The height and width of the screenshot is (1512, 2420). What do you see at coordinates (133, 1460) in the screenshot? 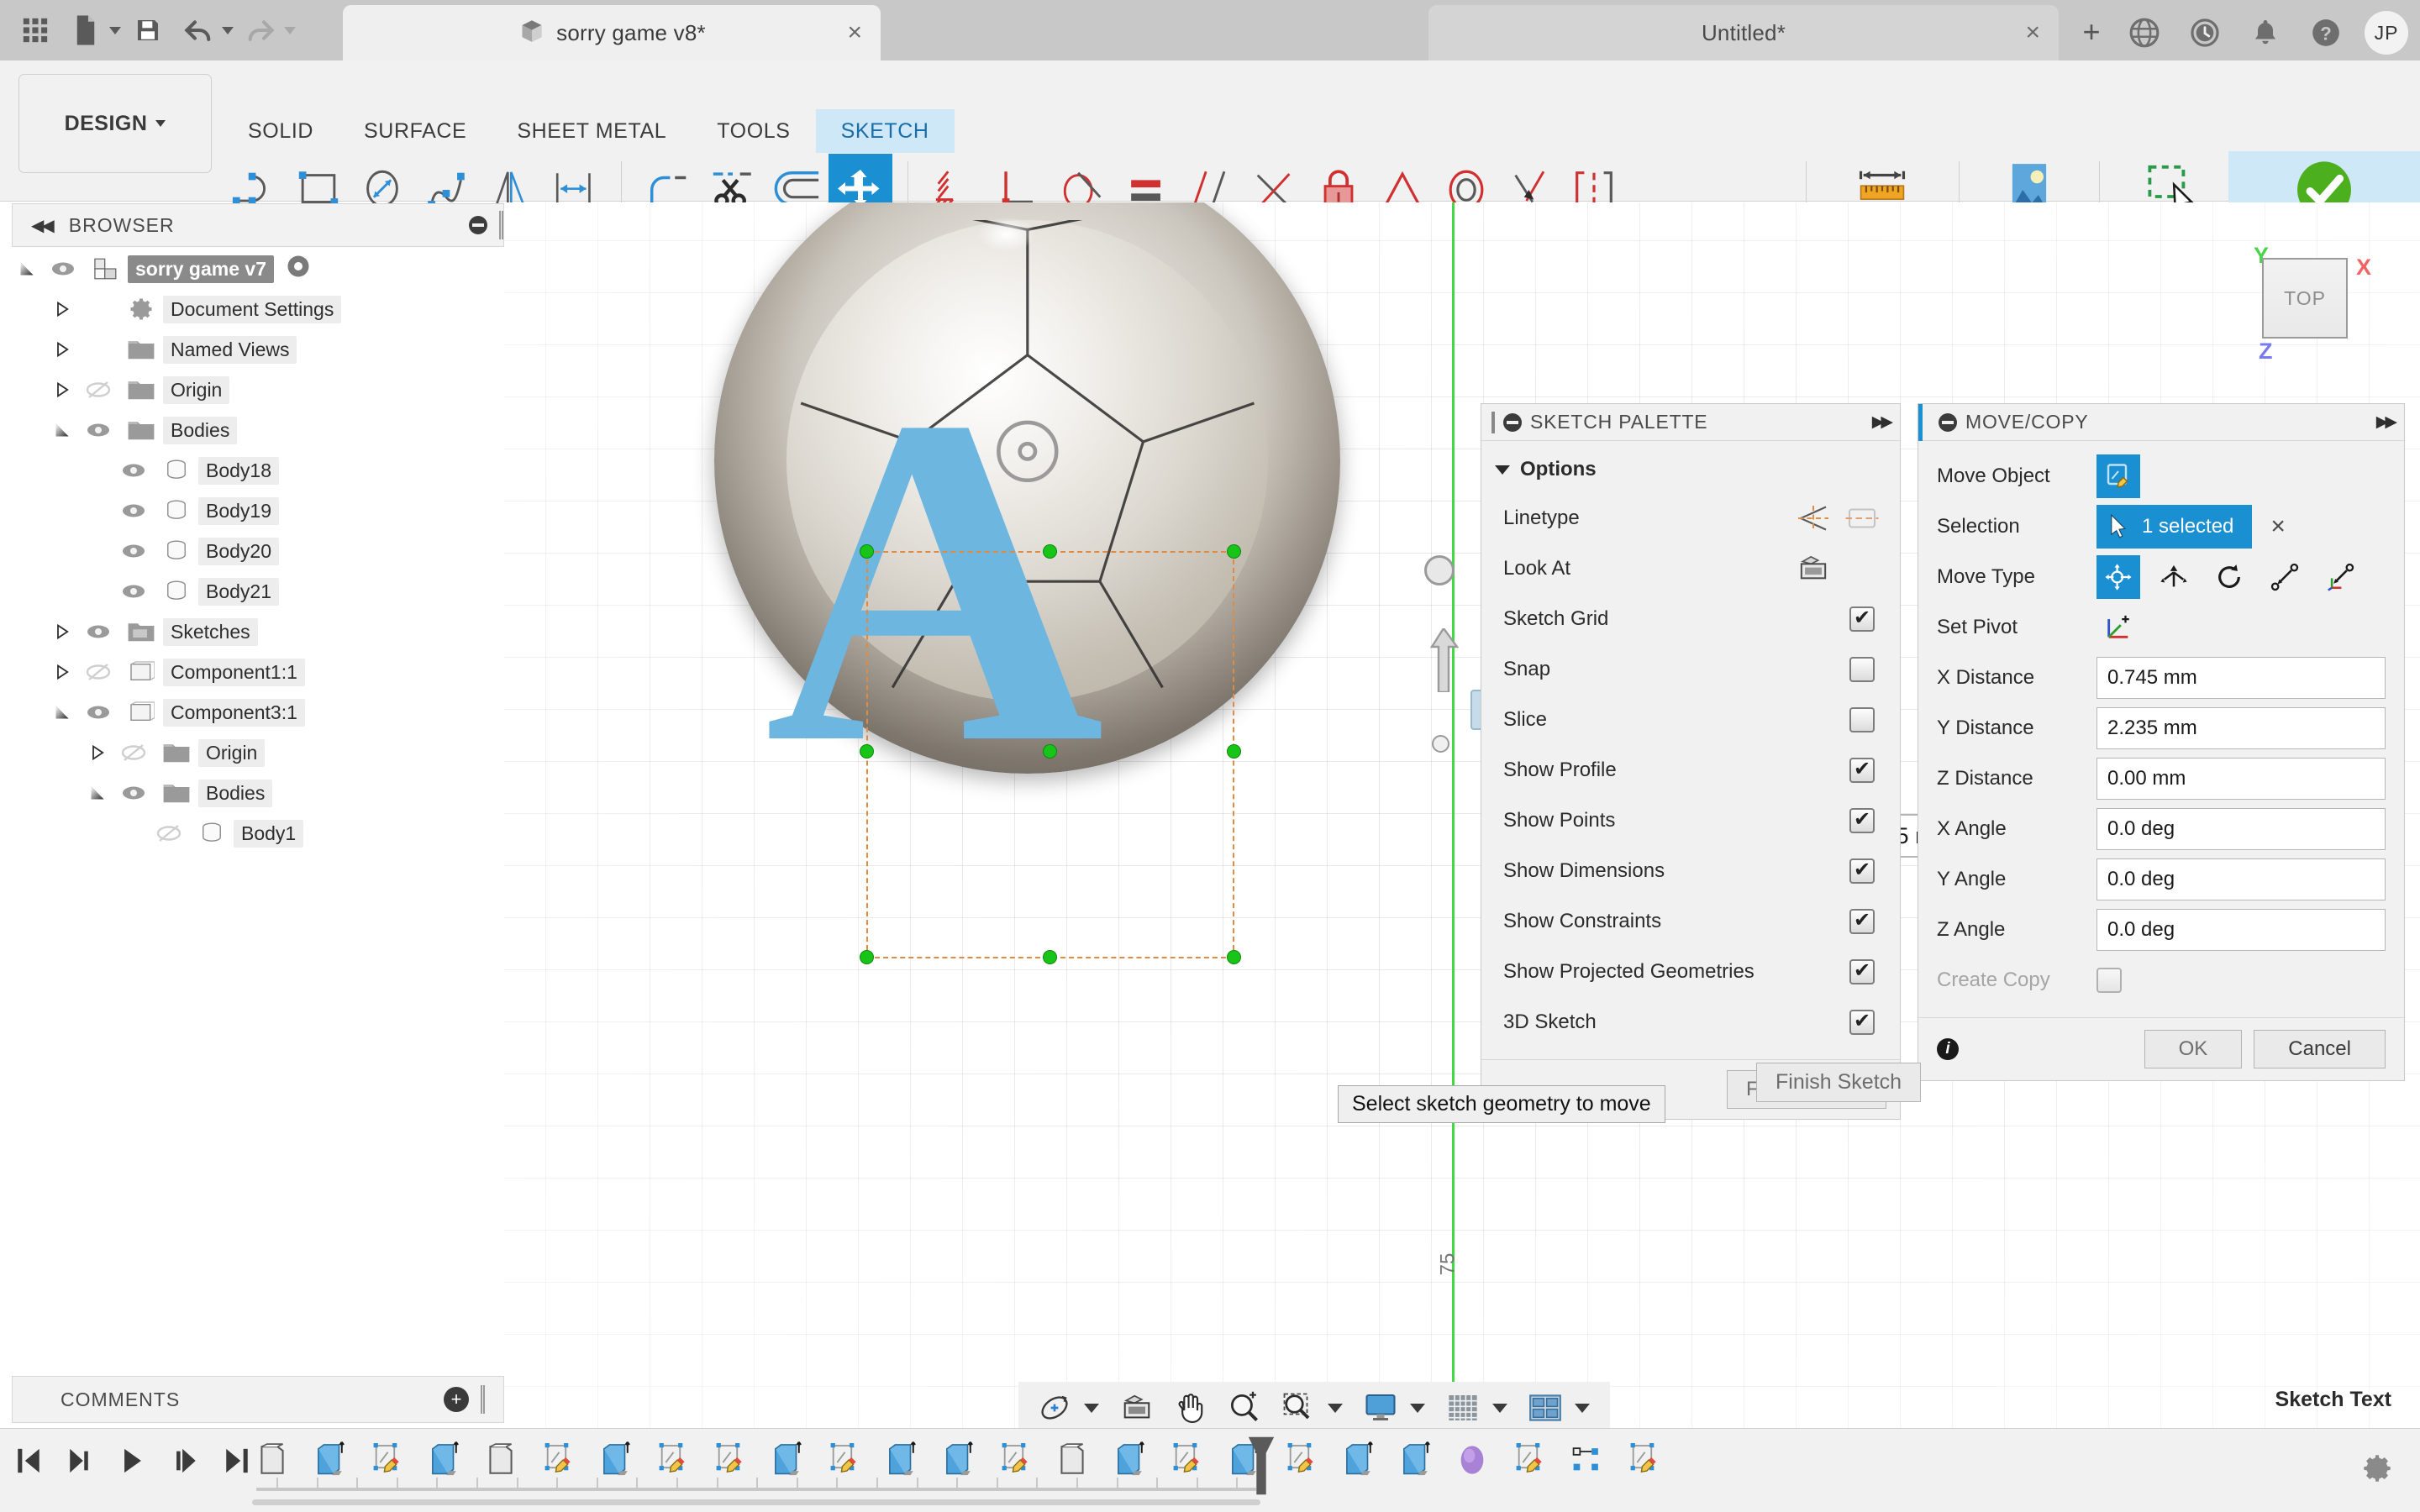
I see `play-icon` at bounding box center [133, 1460].